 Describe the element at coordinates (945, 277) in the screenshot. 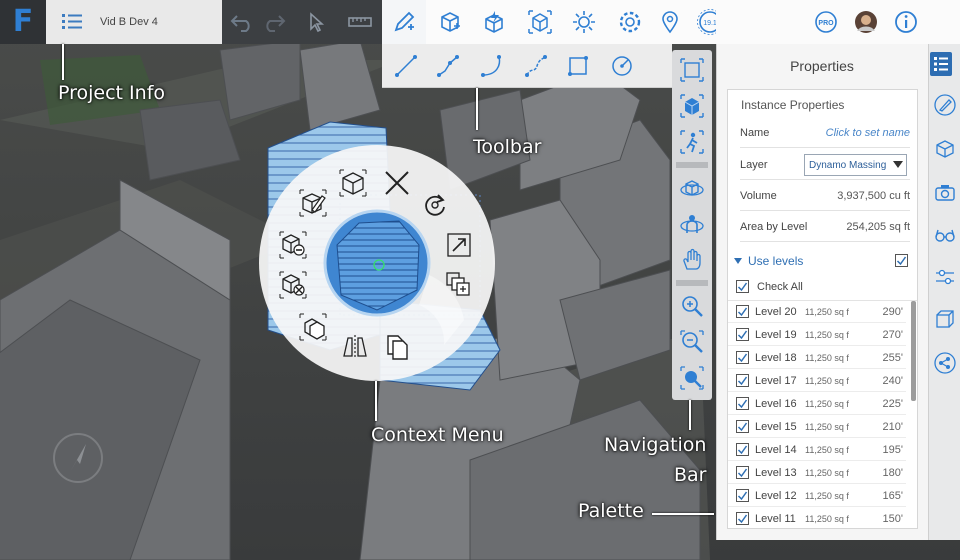

I see `slider-controls-icon` at that location.